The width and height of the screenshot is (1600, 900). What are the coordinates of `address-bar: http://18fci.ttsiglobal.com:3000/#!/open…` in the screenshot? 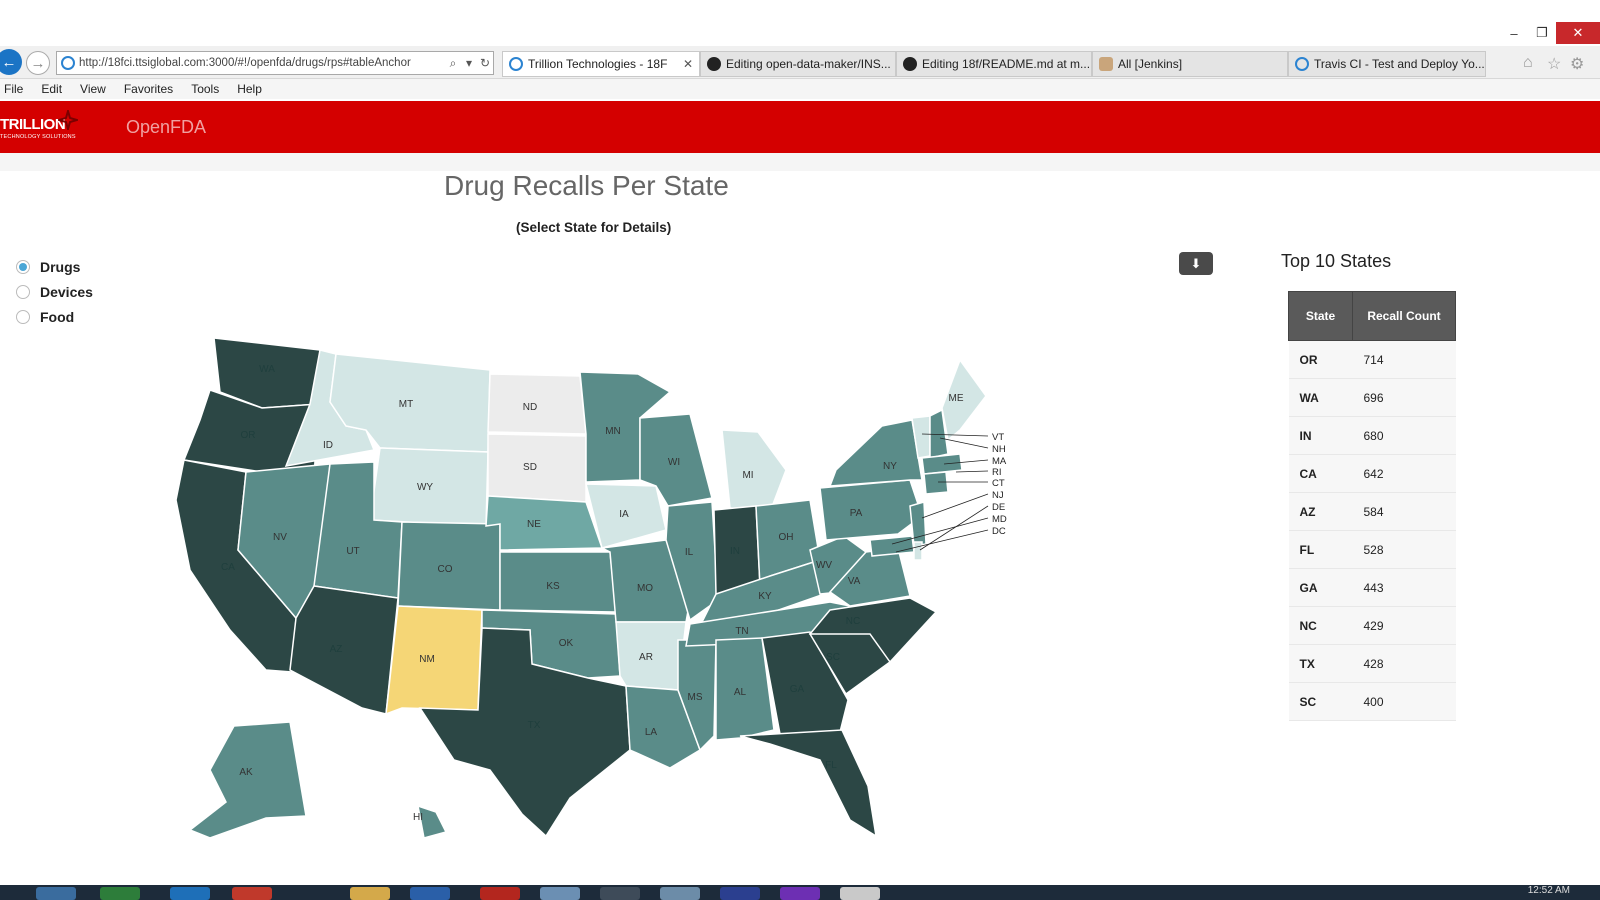 It's located at (275, 63).